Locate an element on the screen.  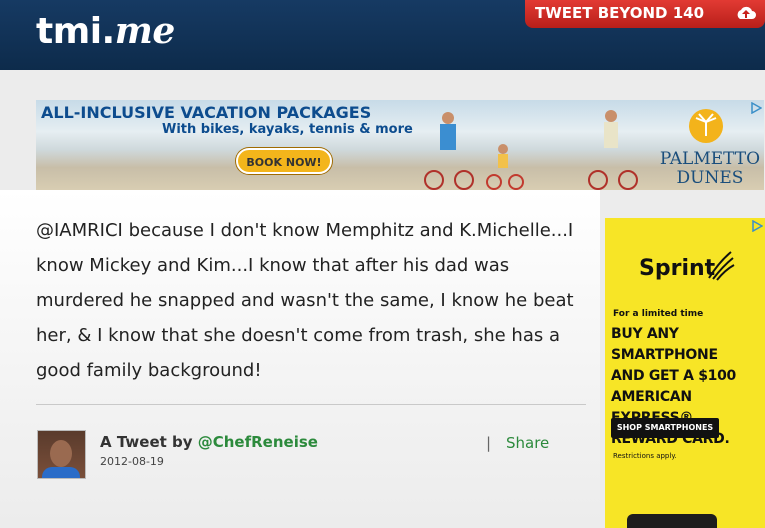
cloud-upload-icon is located at coordinates (746, 12).